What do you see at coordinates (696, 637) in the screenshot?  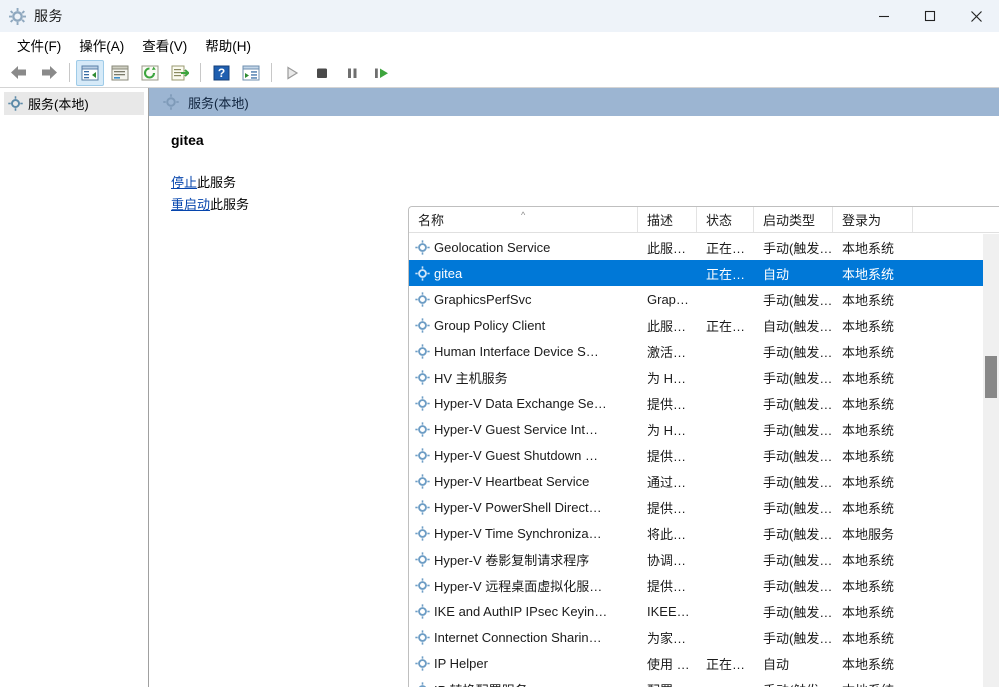 I see `table-row: Internet Connection Sharin… 为家… 手动(触发… 本地系统` at bounding box center [696, 637].